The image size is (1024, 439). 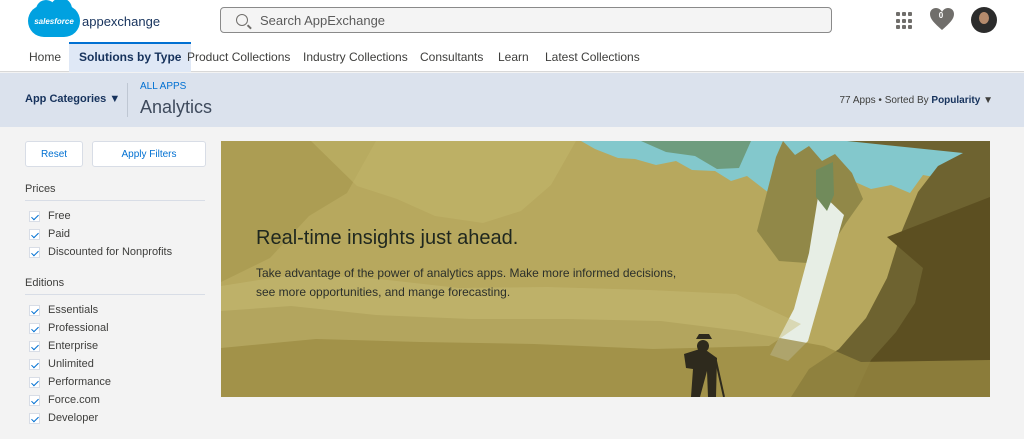 I want to click on edition-force-filter: Force.com, so click(x=64, y=400).